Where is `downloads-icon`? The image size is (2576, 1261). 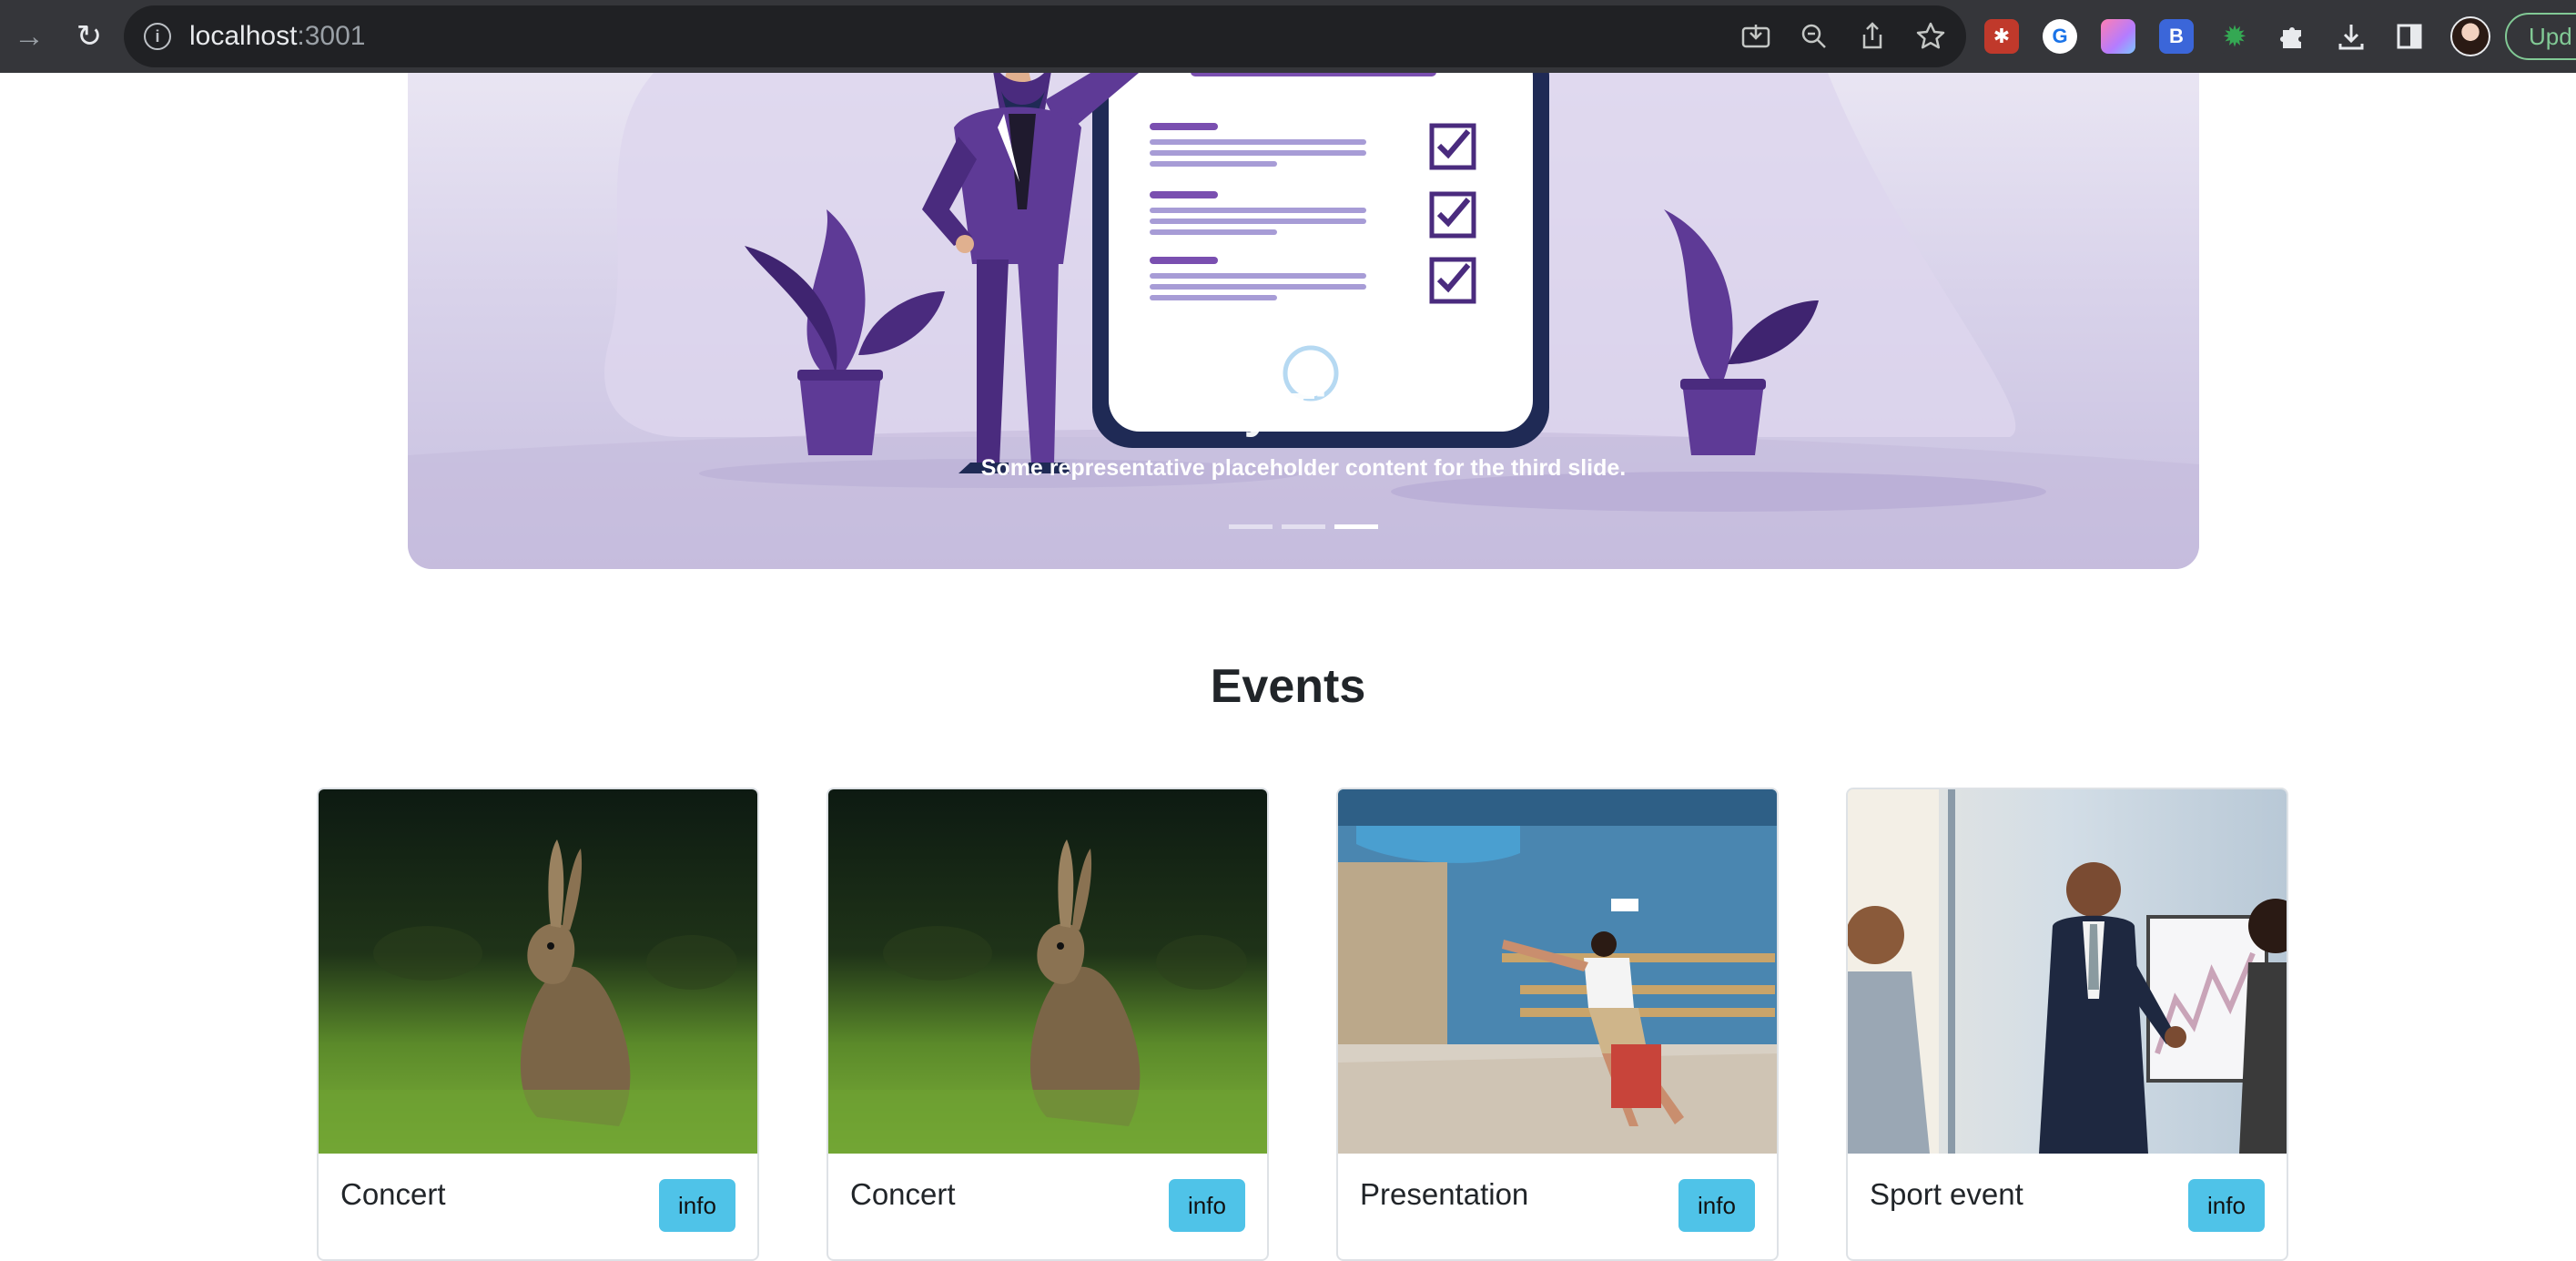
downloads-icon is located at coordinates (2351, 36).